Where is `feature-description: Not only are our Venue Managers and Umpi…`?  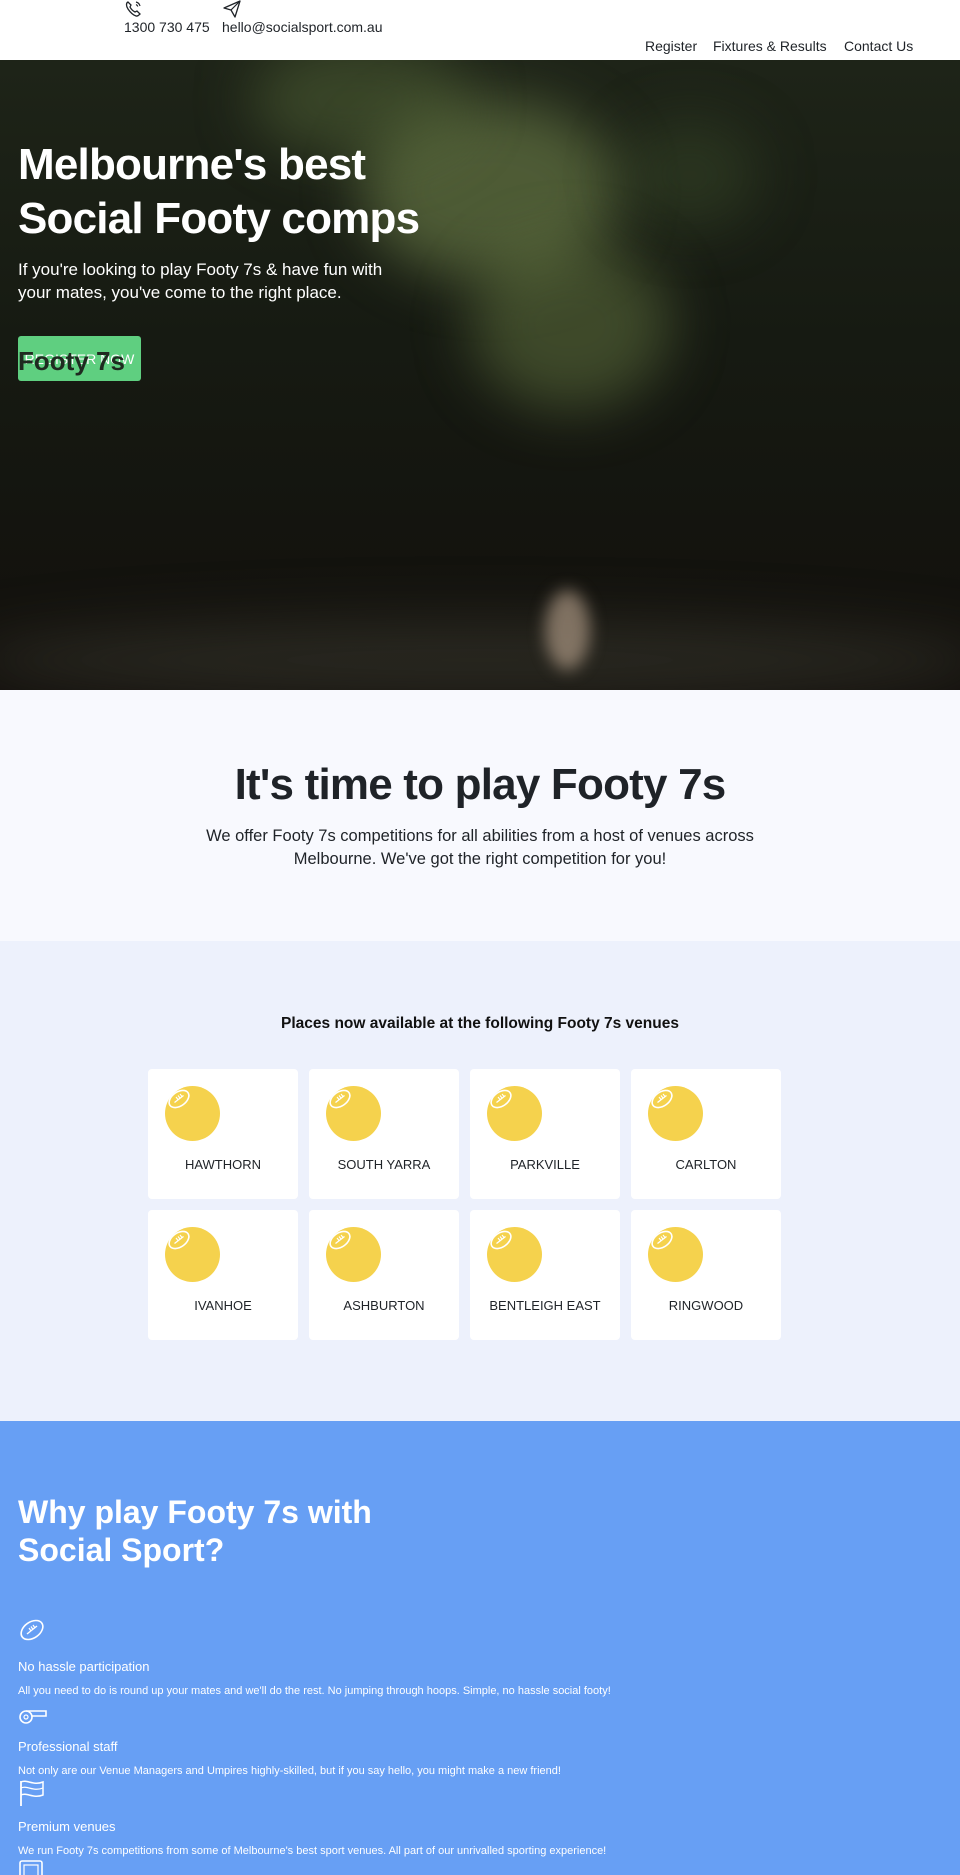 feature-description: Not only are our Venue Managers and Umpi… is located at coordinates (289, 1771).